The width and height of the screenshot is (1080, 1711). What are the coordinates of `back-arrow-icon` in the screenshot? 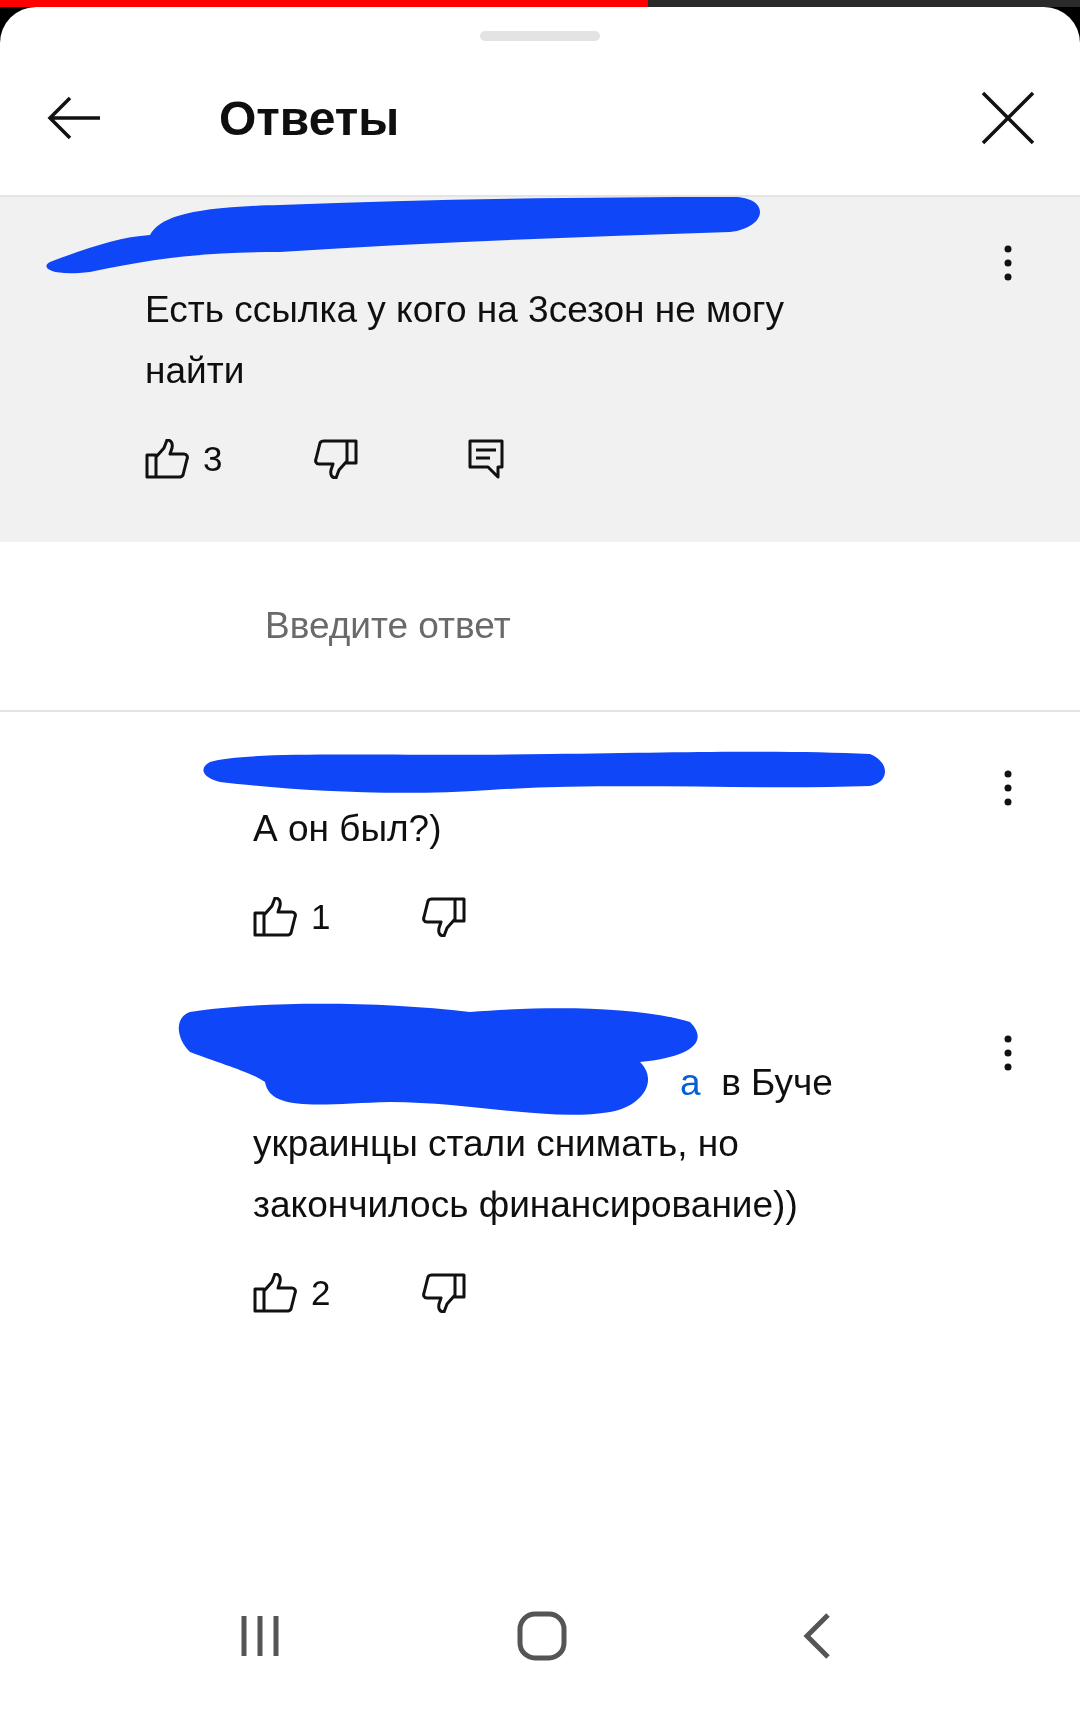 It's located at (74, 118).